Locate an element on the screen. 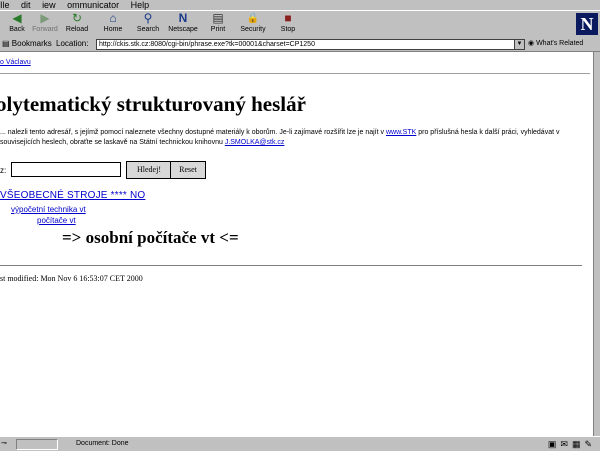 The image size is (600, 451). last-modified: st modified: Mon Nov 6 16:53:07 CET 2000 is located at coordinates (71, 278).